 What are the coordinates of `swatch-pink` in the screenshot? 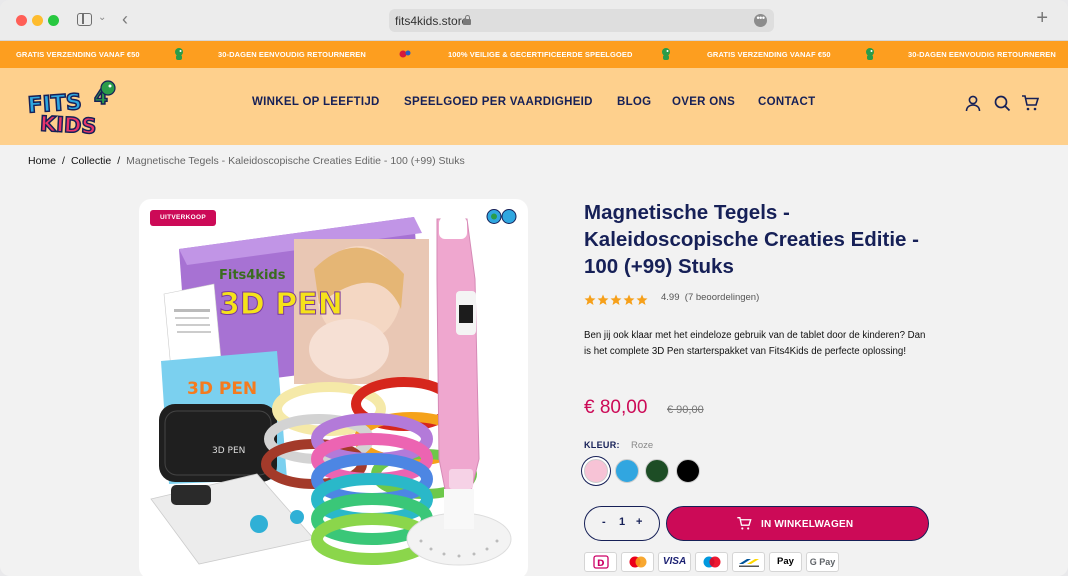 It's located at (596, 471).